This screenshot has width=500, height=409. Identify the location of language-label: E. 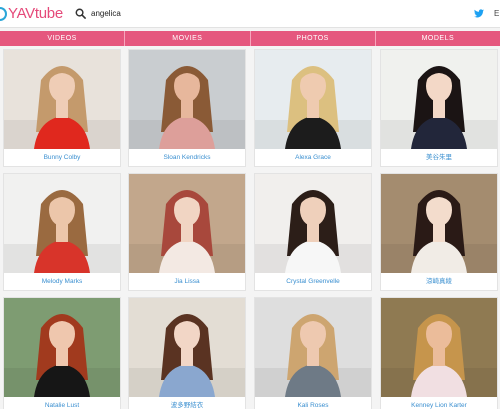
(496, 13).